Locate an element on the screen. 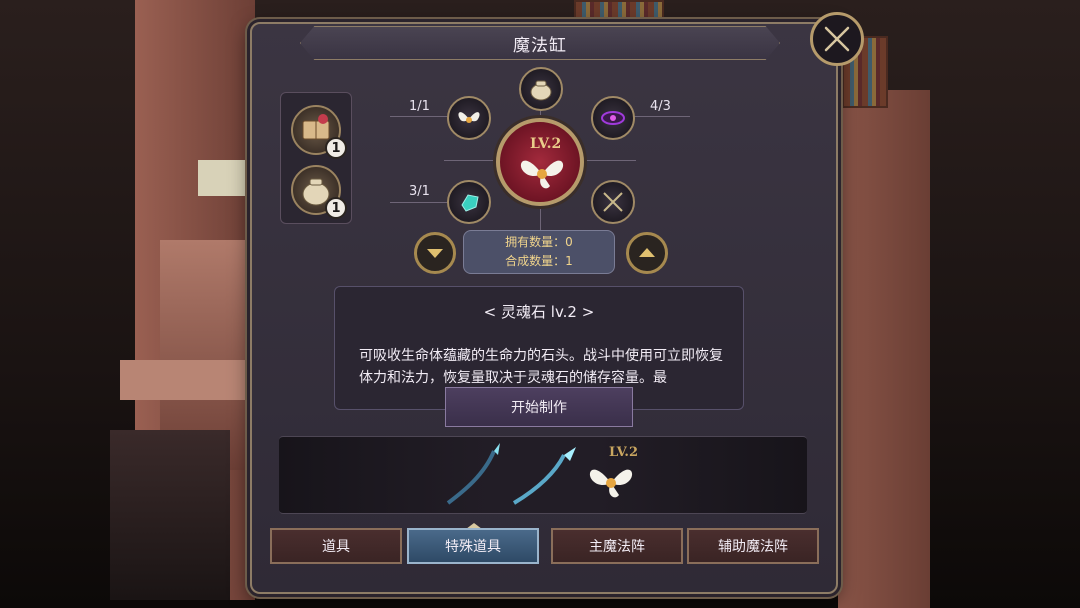 This screenshot has height=608, width=1080. tab-main-magic-circle: 主魔法阵 is located at coordinates (617, 546).